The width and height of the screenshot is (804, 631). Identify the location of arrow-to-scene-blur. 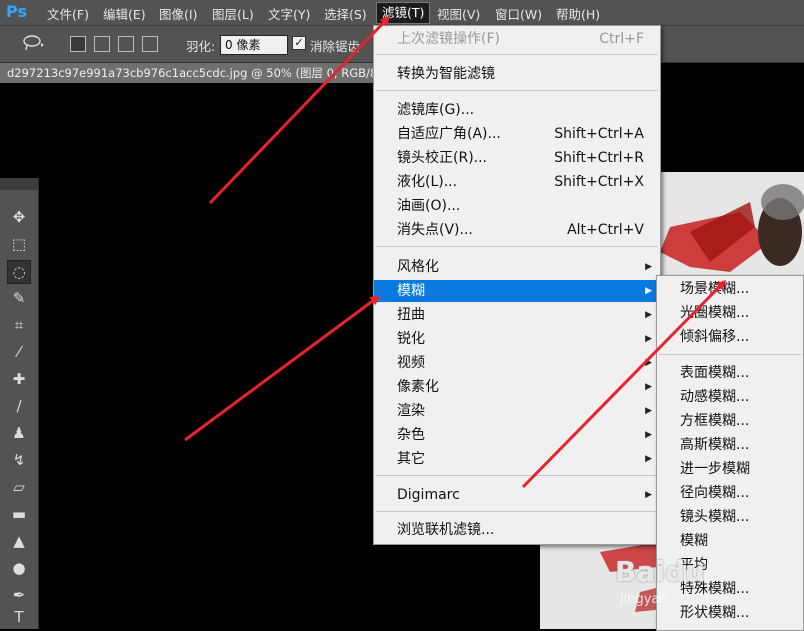
(624, 384).